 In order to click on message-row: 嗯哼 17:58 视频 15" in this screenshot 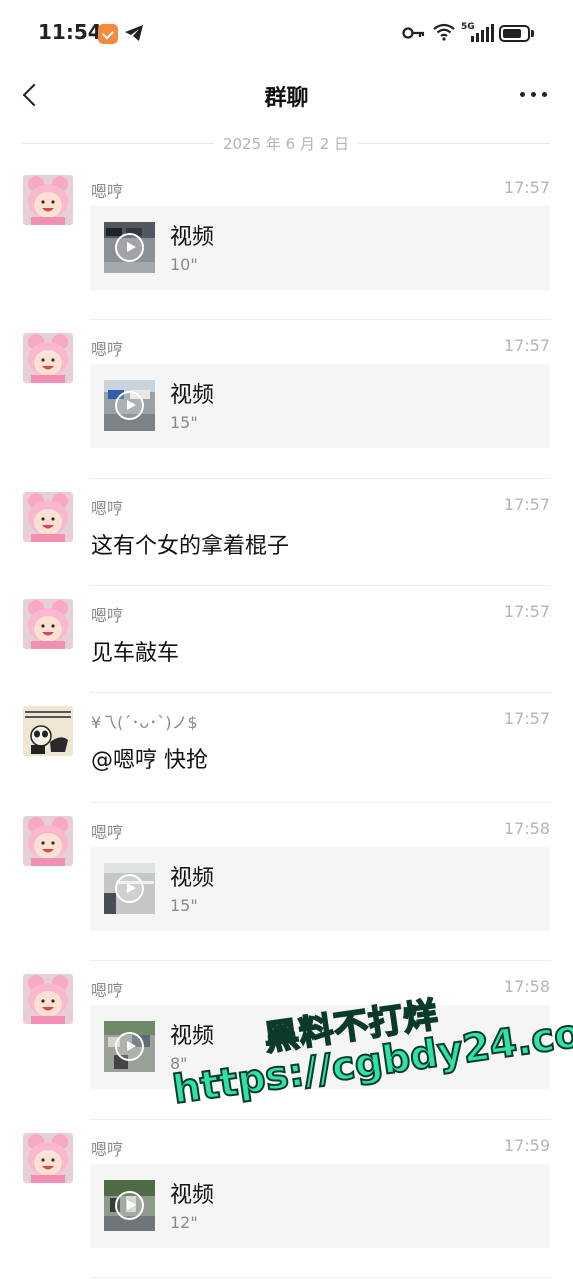, I will do `click(286, 882)`.